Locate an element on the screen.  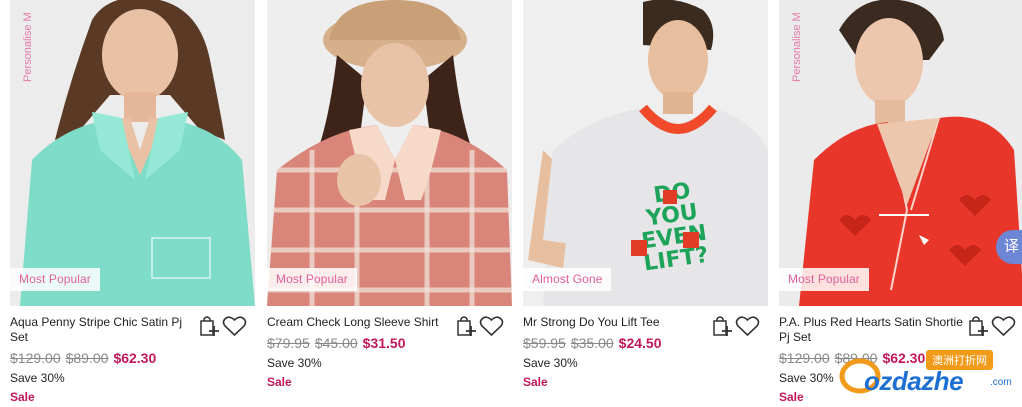
previous-price: $35.00 is located at coordinates (592, 343).